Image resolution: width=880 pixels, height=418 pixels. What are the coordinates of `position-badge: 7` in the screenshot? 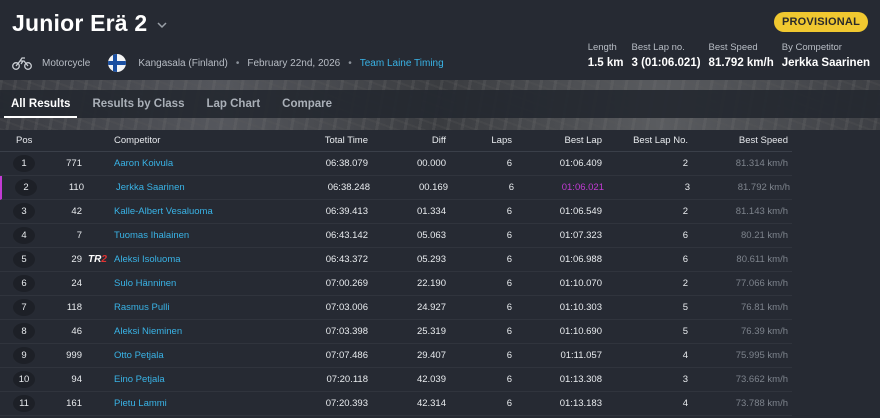 It's located at (24, 307).